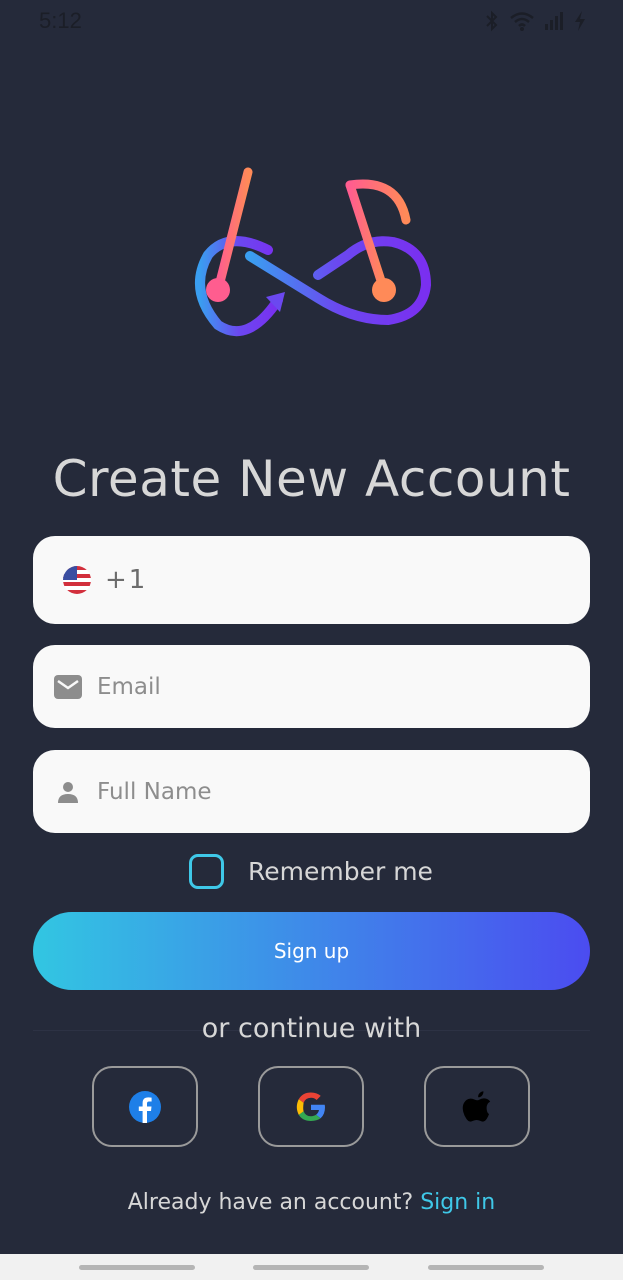  What do you see at coordinates (535, 21) in the screenshot?
I see `status-icons` at bounding box center [535, 21].